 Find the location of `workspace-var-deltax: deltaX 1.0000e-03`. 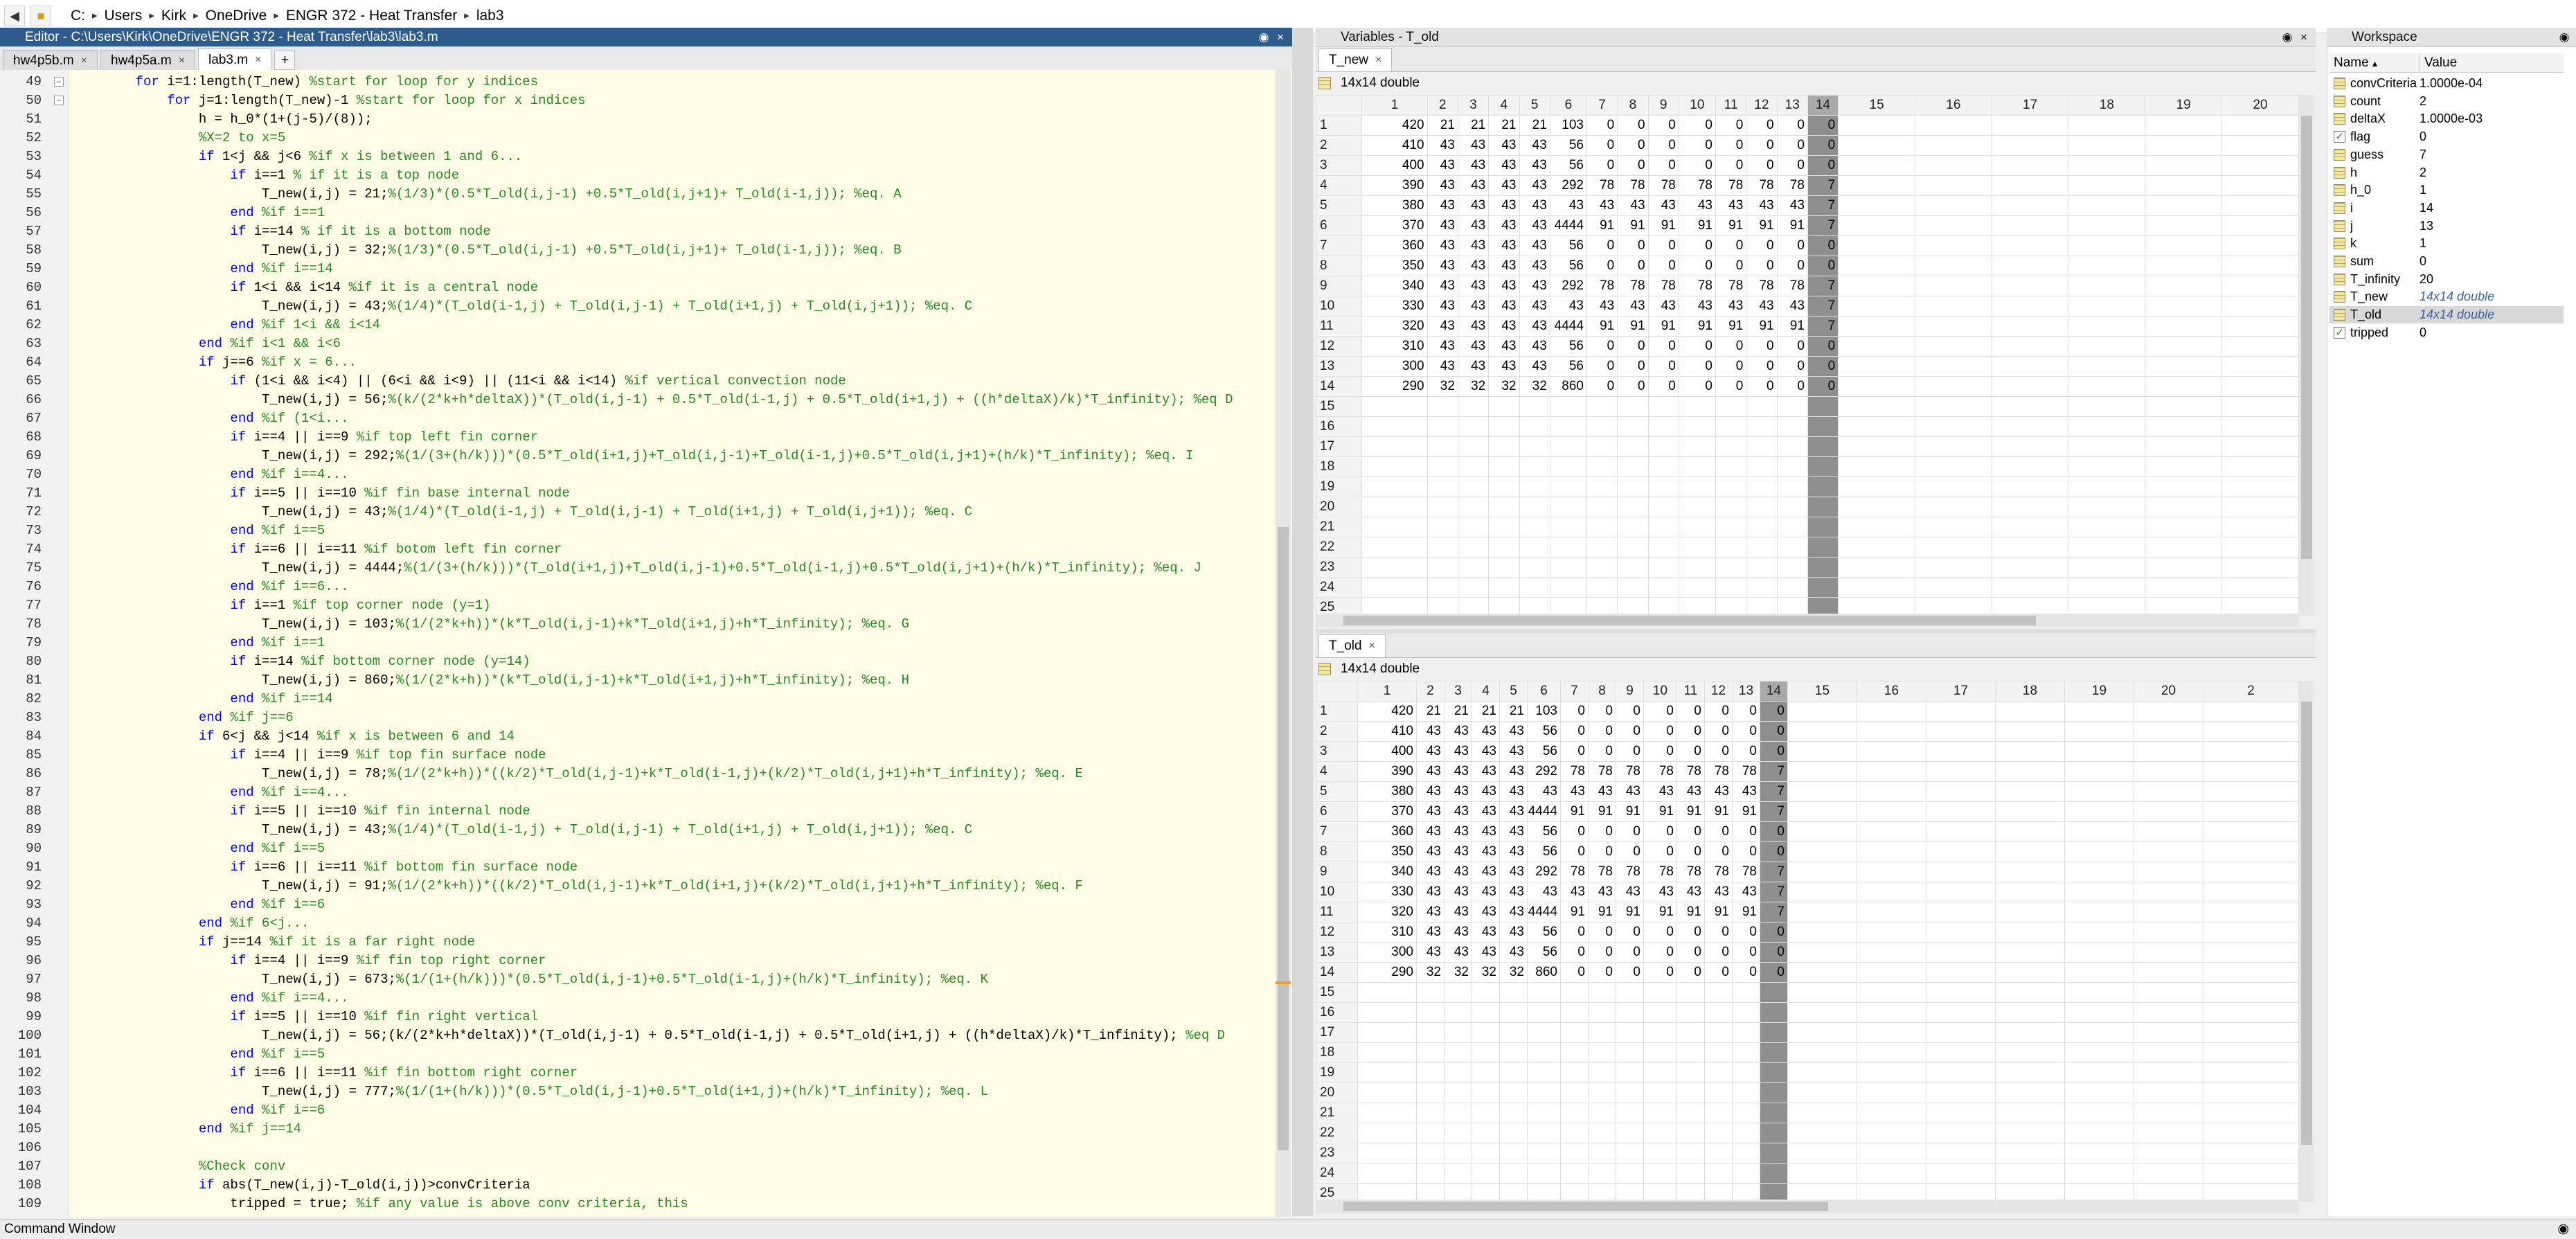

workspace-var-deltax: deltaX 1.0000e-03 is located at coordinates (2446, 118).